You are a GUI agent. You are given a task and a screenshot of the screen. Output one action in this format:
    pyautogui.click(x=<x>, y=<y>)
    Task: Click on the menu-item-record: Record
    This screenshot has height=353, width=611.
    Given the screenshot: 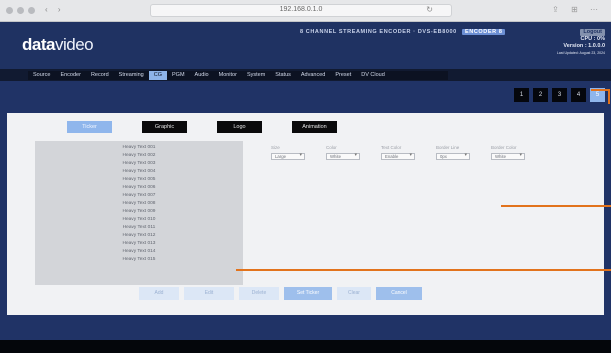 What is the action you would take?
    pyautogui.click(x=100, y=75)
    